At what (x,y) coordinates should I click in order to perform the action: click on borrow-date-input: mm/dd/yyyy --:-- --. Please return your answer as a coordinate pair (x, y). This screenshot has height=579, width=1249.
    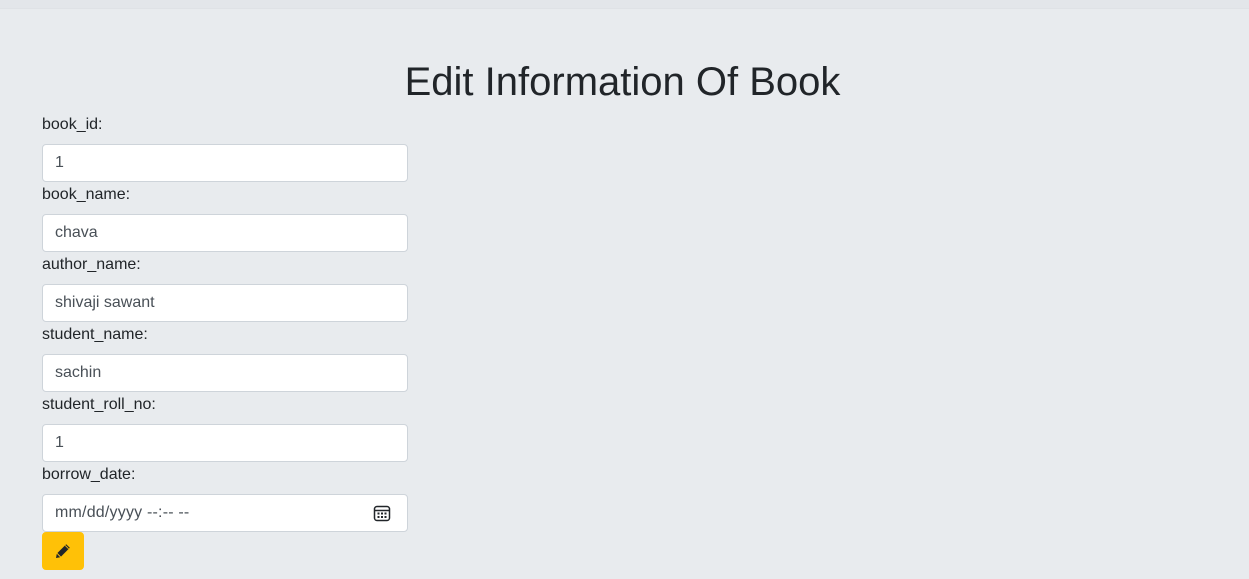
    Looking at the image, I should click on (225, 513).